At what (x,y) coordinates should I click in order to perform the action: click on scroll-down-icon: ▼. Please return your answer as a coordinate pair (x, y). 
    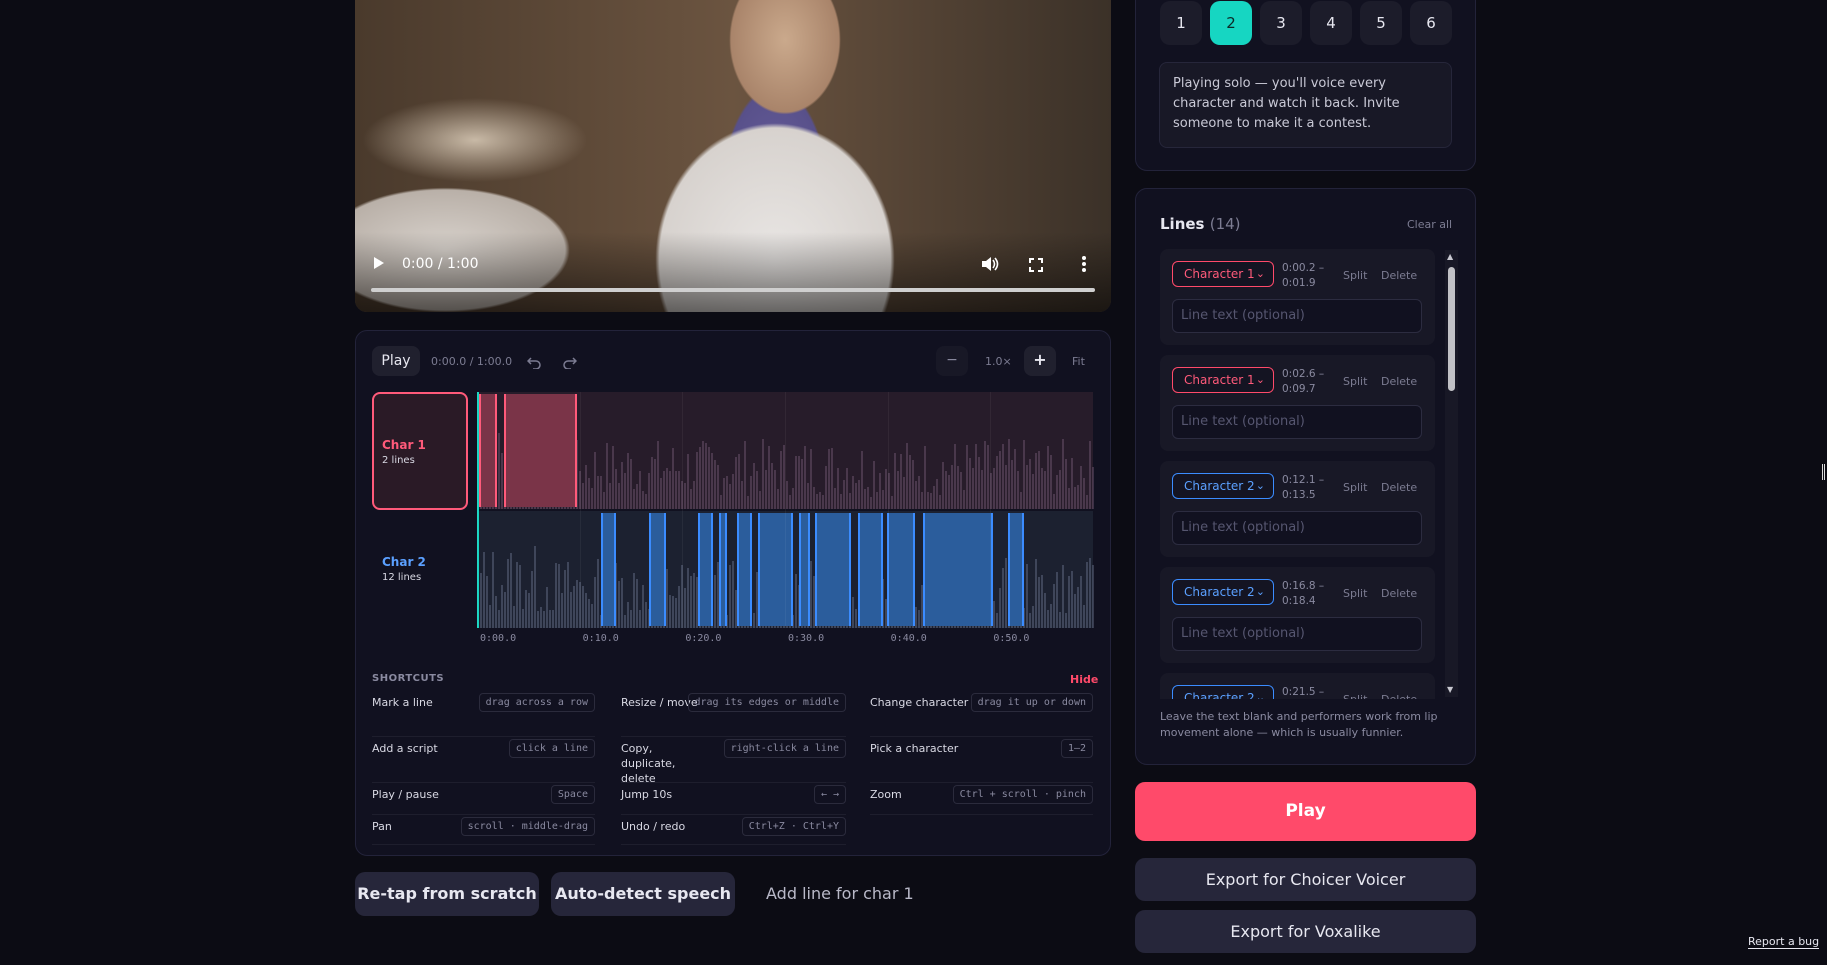
    Looking at the image, I should click on (1450, 689).